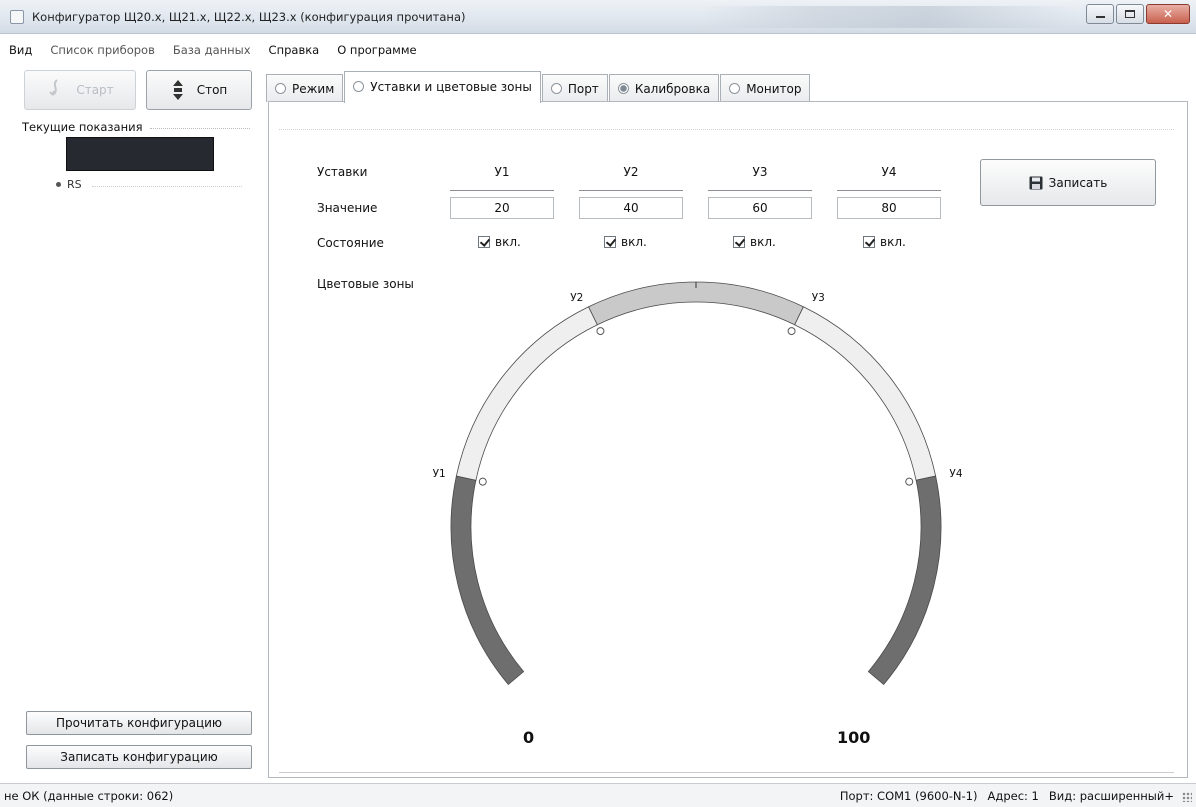 The height and width of the screenshot is (807, 1196). I want to click on current-readings-divider, so click(200, 128).